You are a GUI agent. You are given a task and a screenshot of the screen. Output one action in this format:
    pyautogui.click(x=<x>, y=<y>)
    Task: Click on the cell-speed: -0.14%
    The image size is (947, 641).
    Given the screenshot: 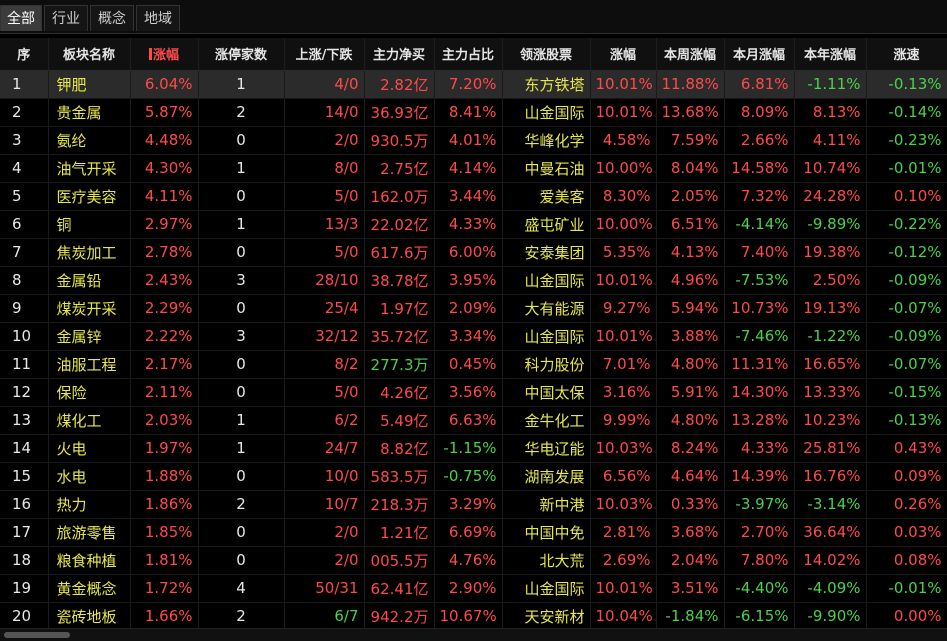 What is the action you would take?
    pyautogui.click(x=906, y=112)
    